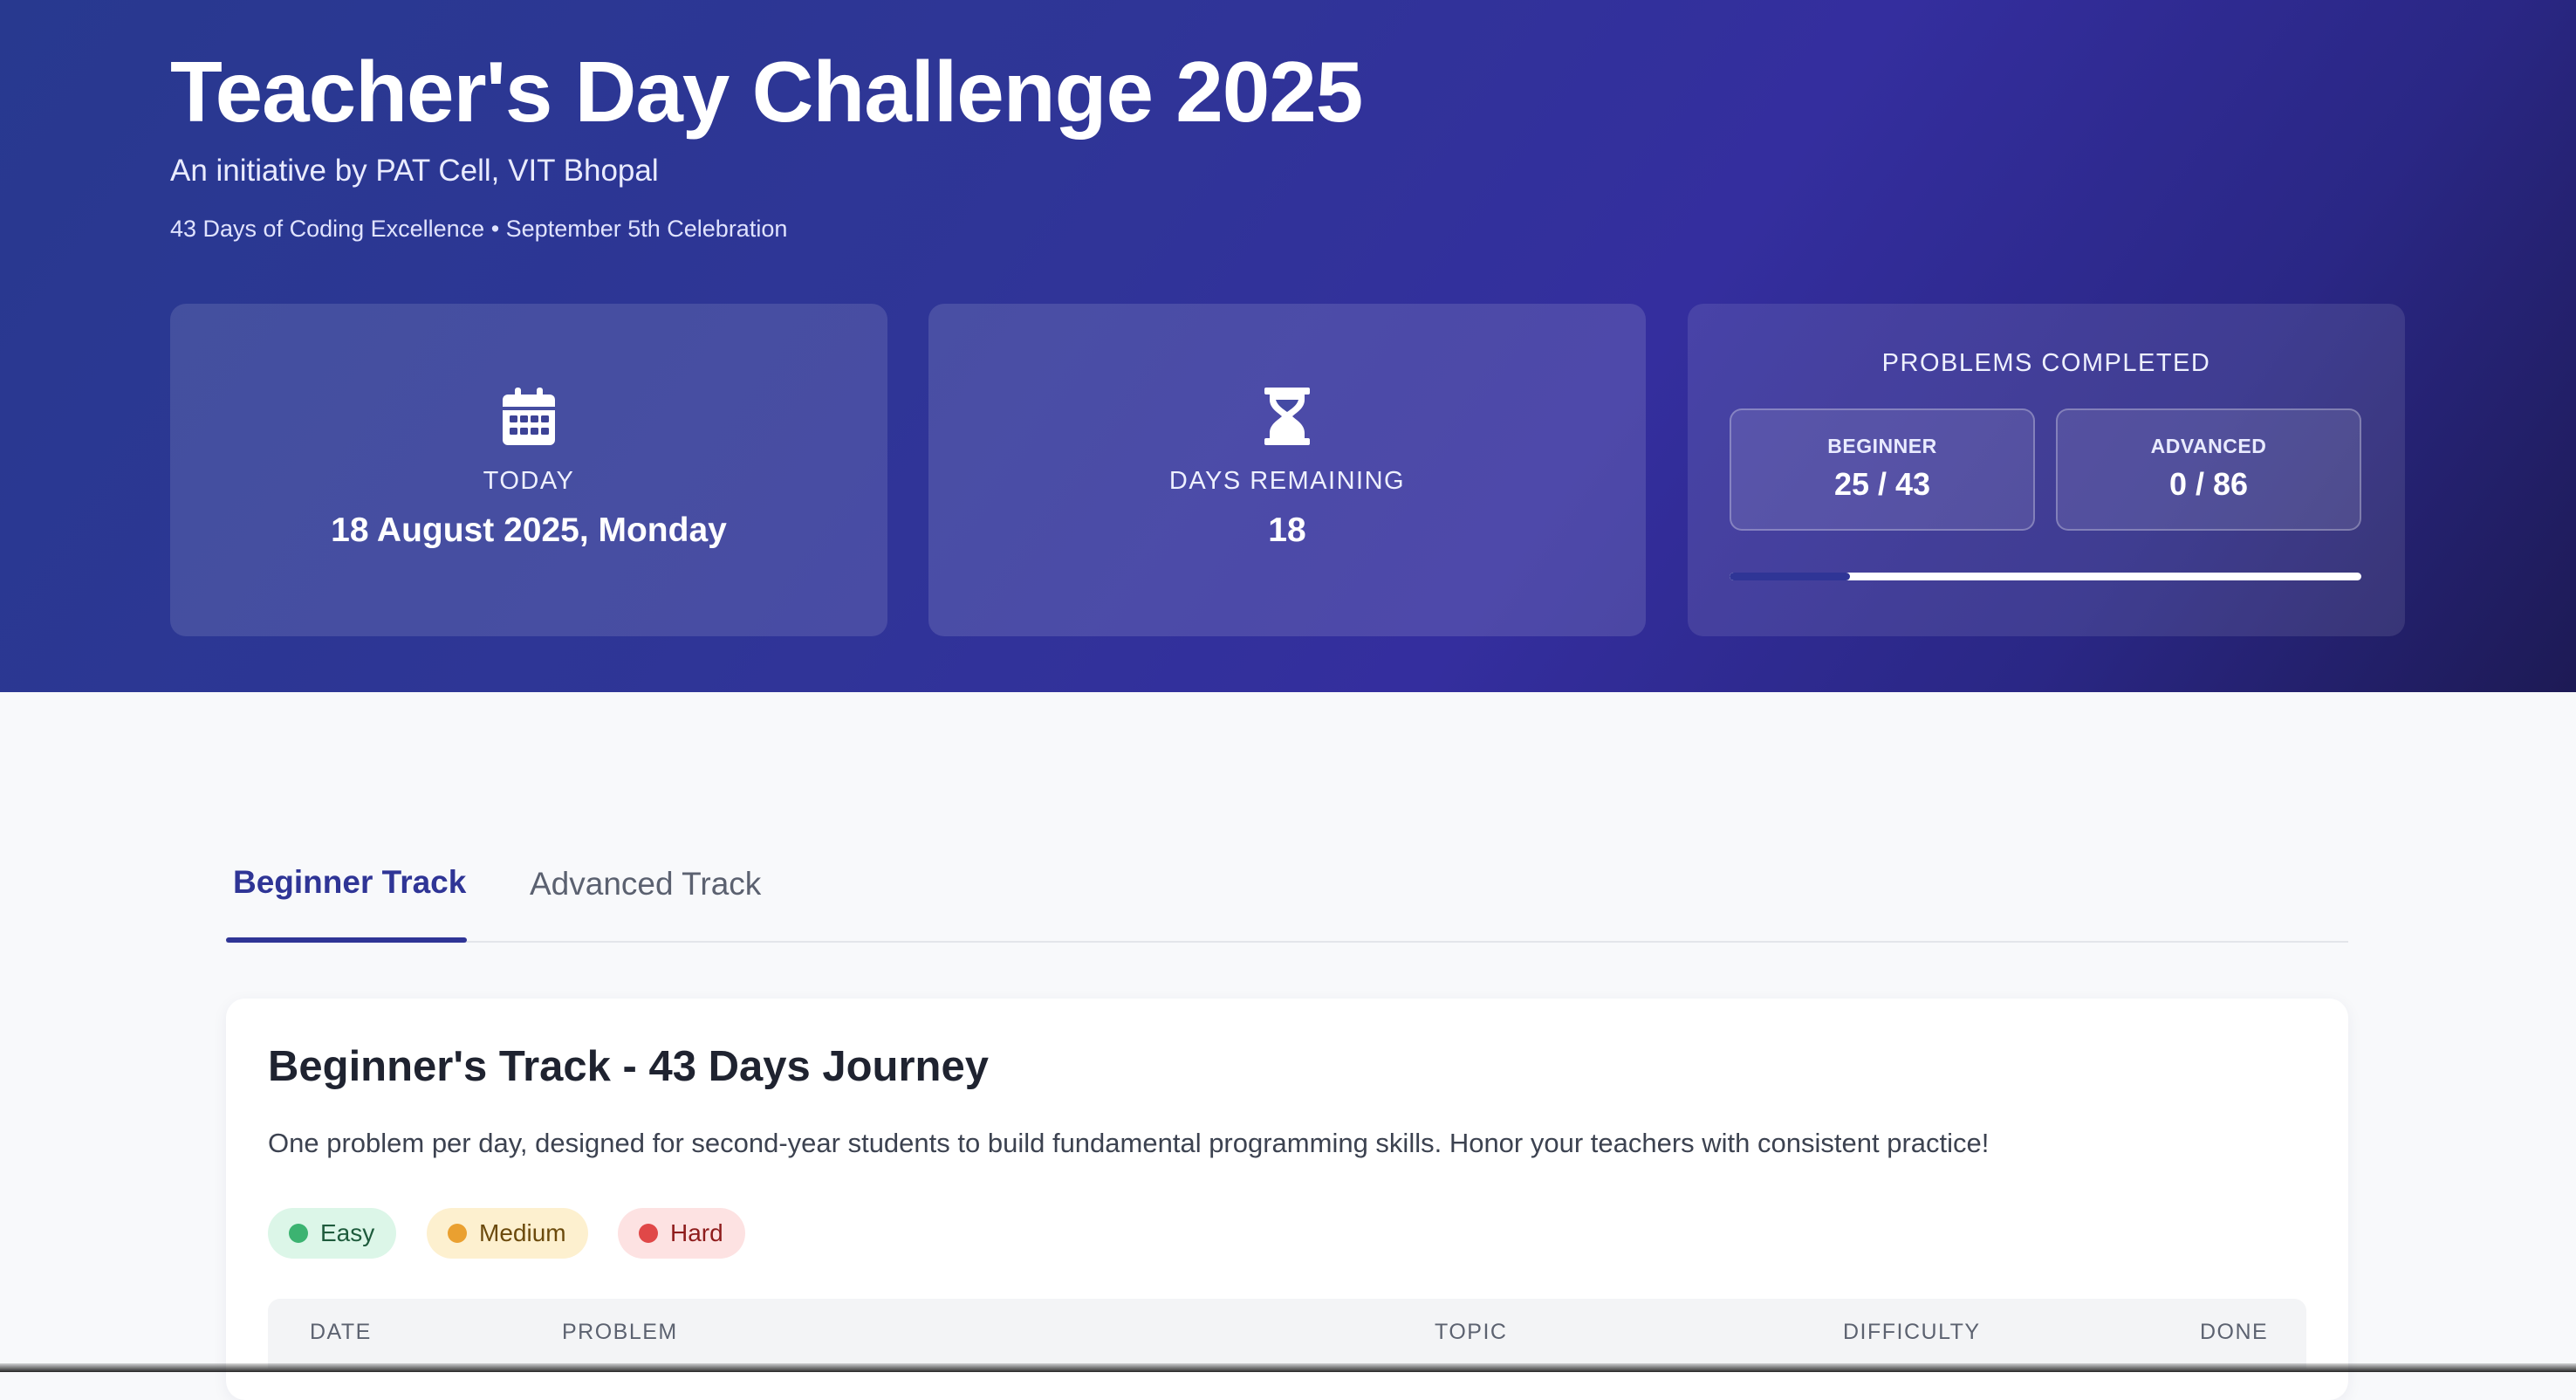  Describe the element at coordinates (2046, 576) in the screenshot. I see `progress-bar` at that location.